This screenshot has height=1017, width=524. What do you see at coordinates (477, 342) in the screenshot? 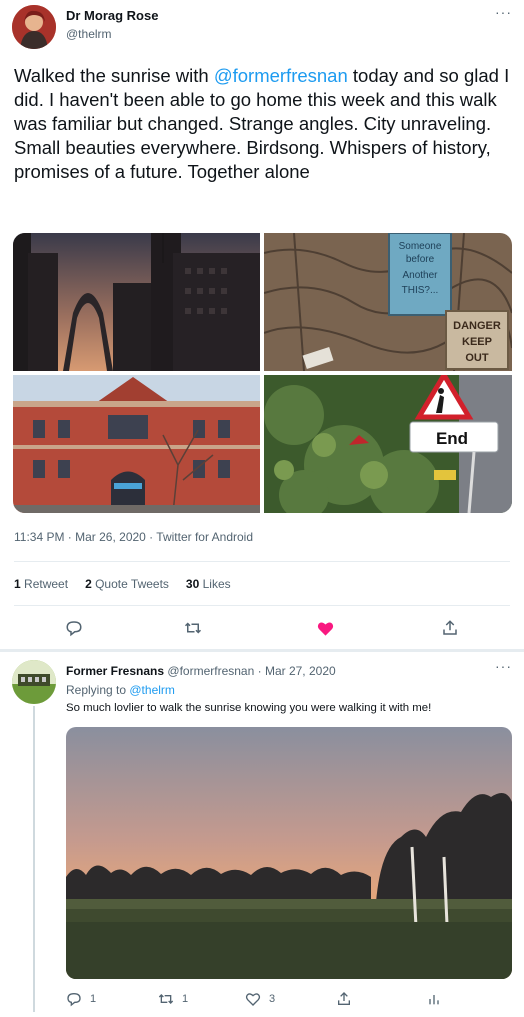
I see `danger-sign-line: KEEP` at bounding box center [477, 342].